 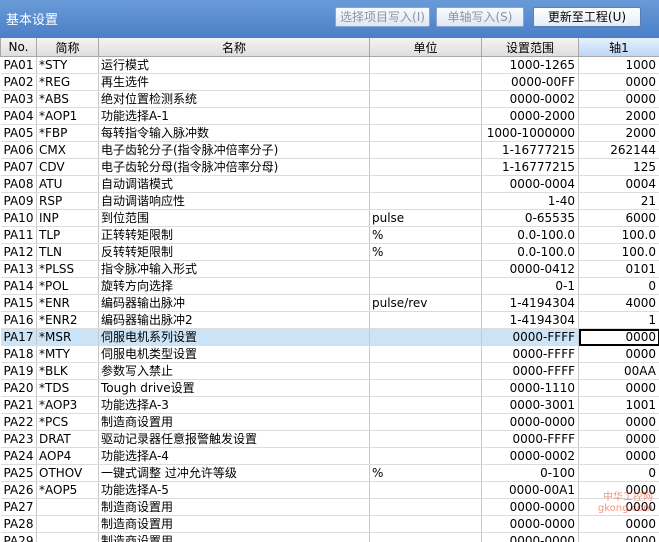 What do you see at coordinates (329, 269) in the screenshot?
I see `table-row: PA13 *PLSS 指令脉冲输入形式 0000-0412 0101` at bounding box center [329, 269].